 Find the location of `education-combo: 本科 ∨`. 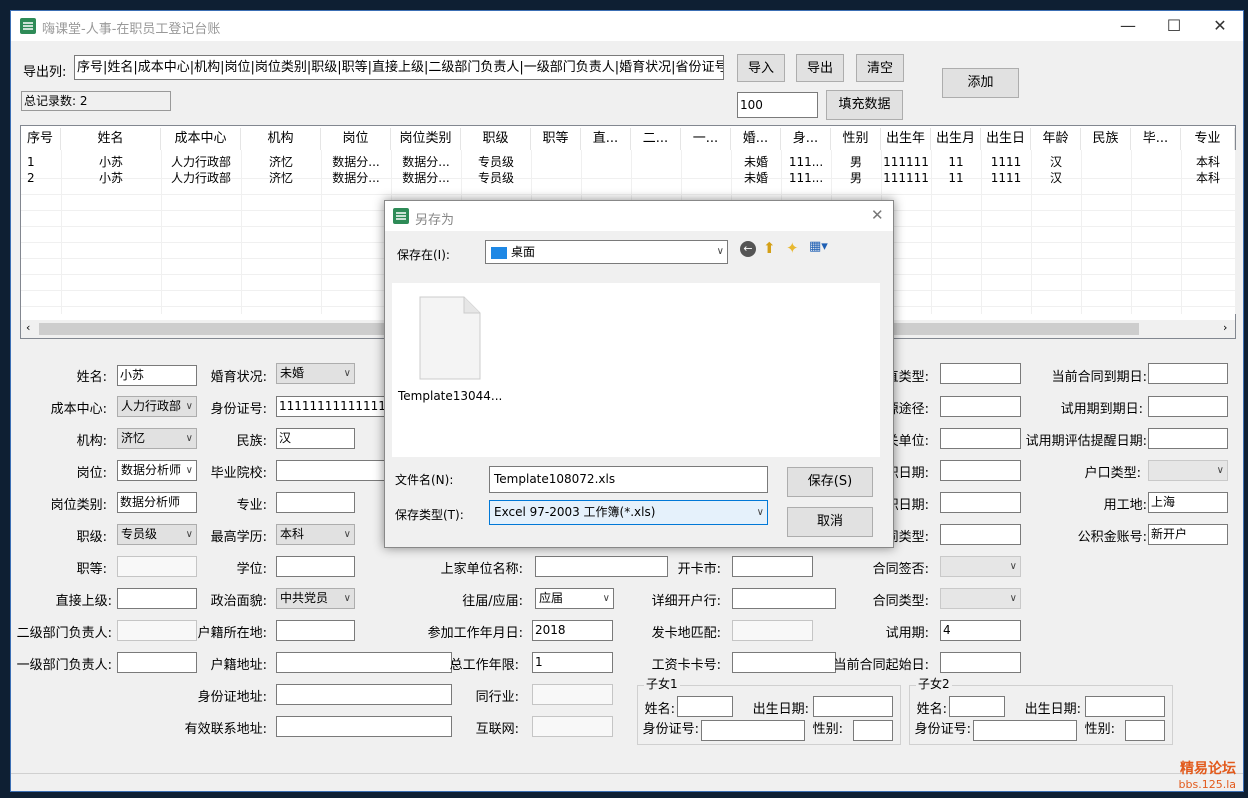

education-combo: 本科 ∨ is located at coordinates (315, 534).